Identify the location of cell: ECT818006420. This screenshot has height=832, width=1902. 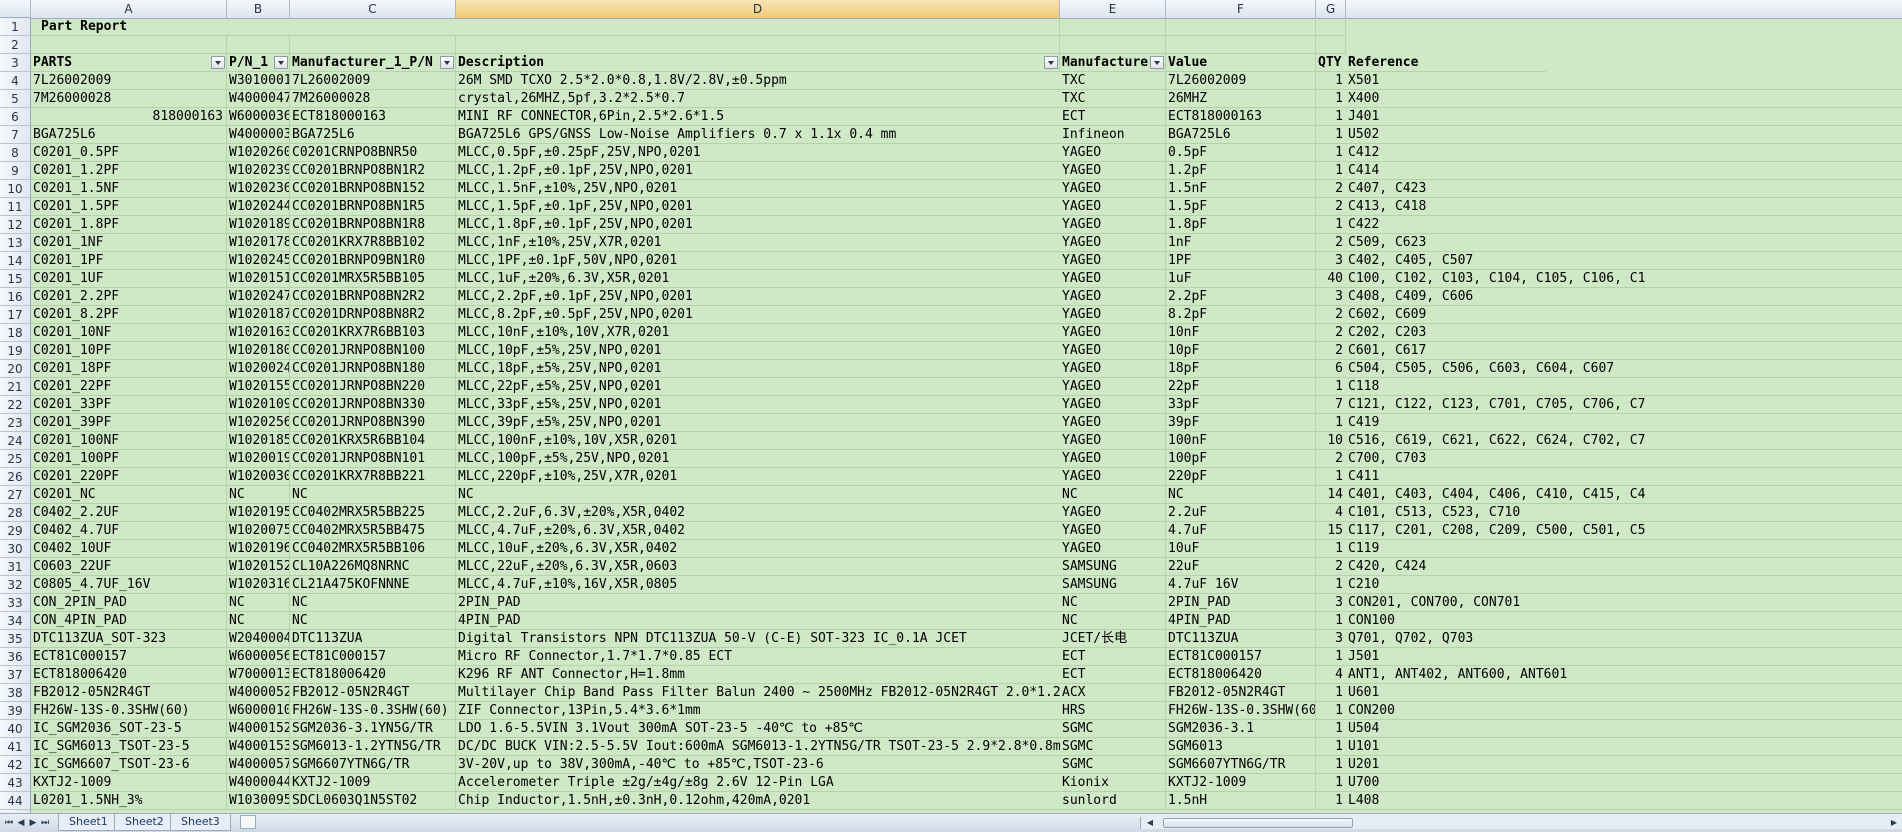
(129, 675).